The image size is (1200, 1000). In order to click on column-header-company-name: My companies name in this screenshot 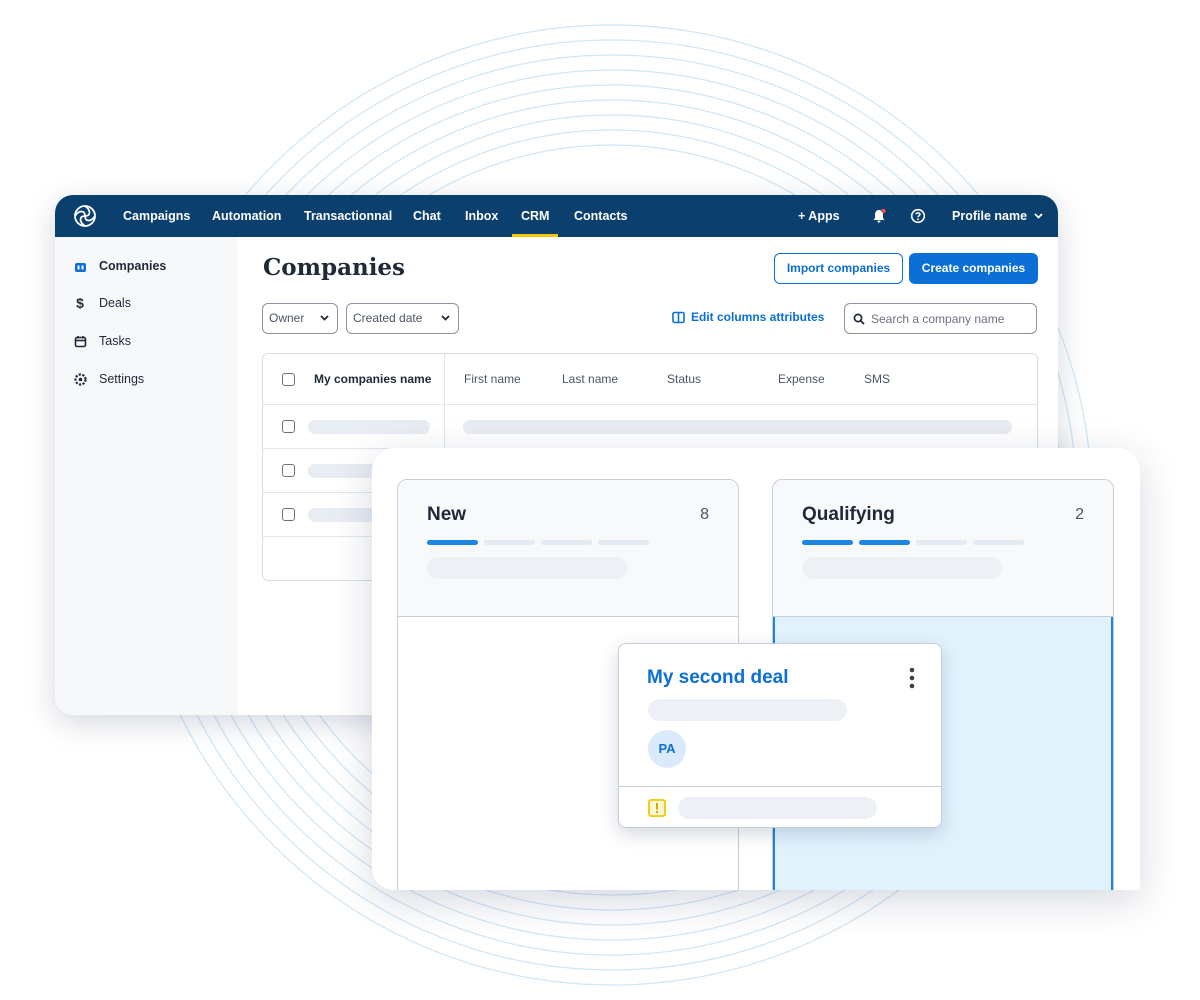, I will do `click(372, 379)`.